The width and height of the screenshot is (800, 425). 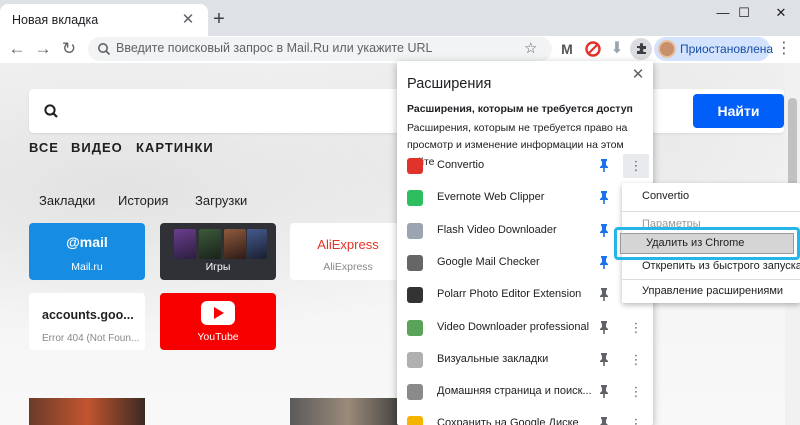 What do you see at coordinates (461, 165) in the screenshot?
I see `extension-name: Convertio` at bounding box center [461, 165].